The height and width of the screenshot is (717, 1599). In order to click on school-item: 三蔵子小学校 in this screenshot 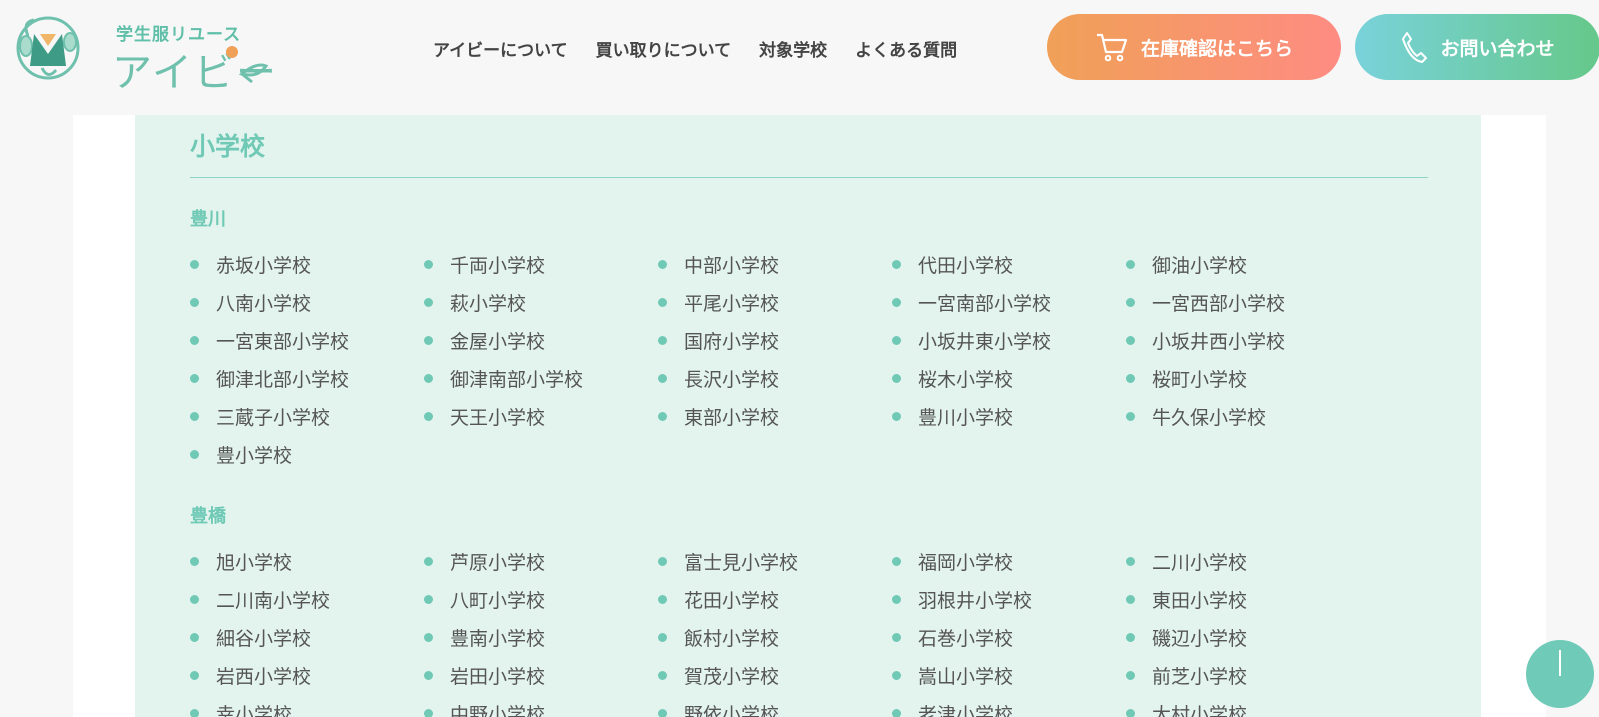, I will do `click(307, 416)`.